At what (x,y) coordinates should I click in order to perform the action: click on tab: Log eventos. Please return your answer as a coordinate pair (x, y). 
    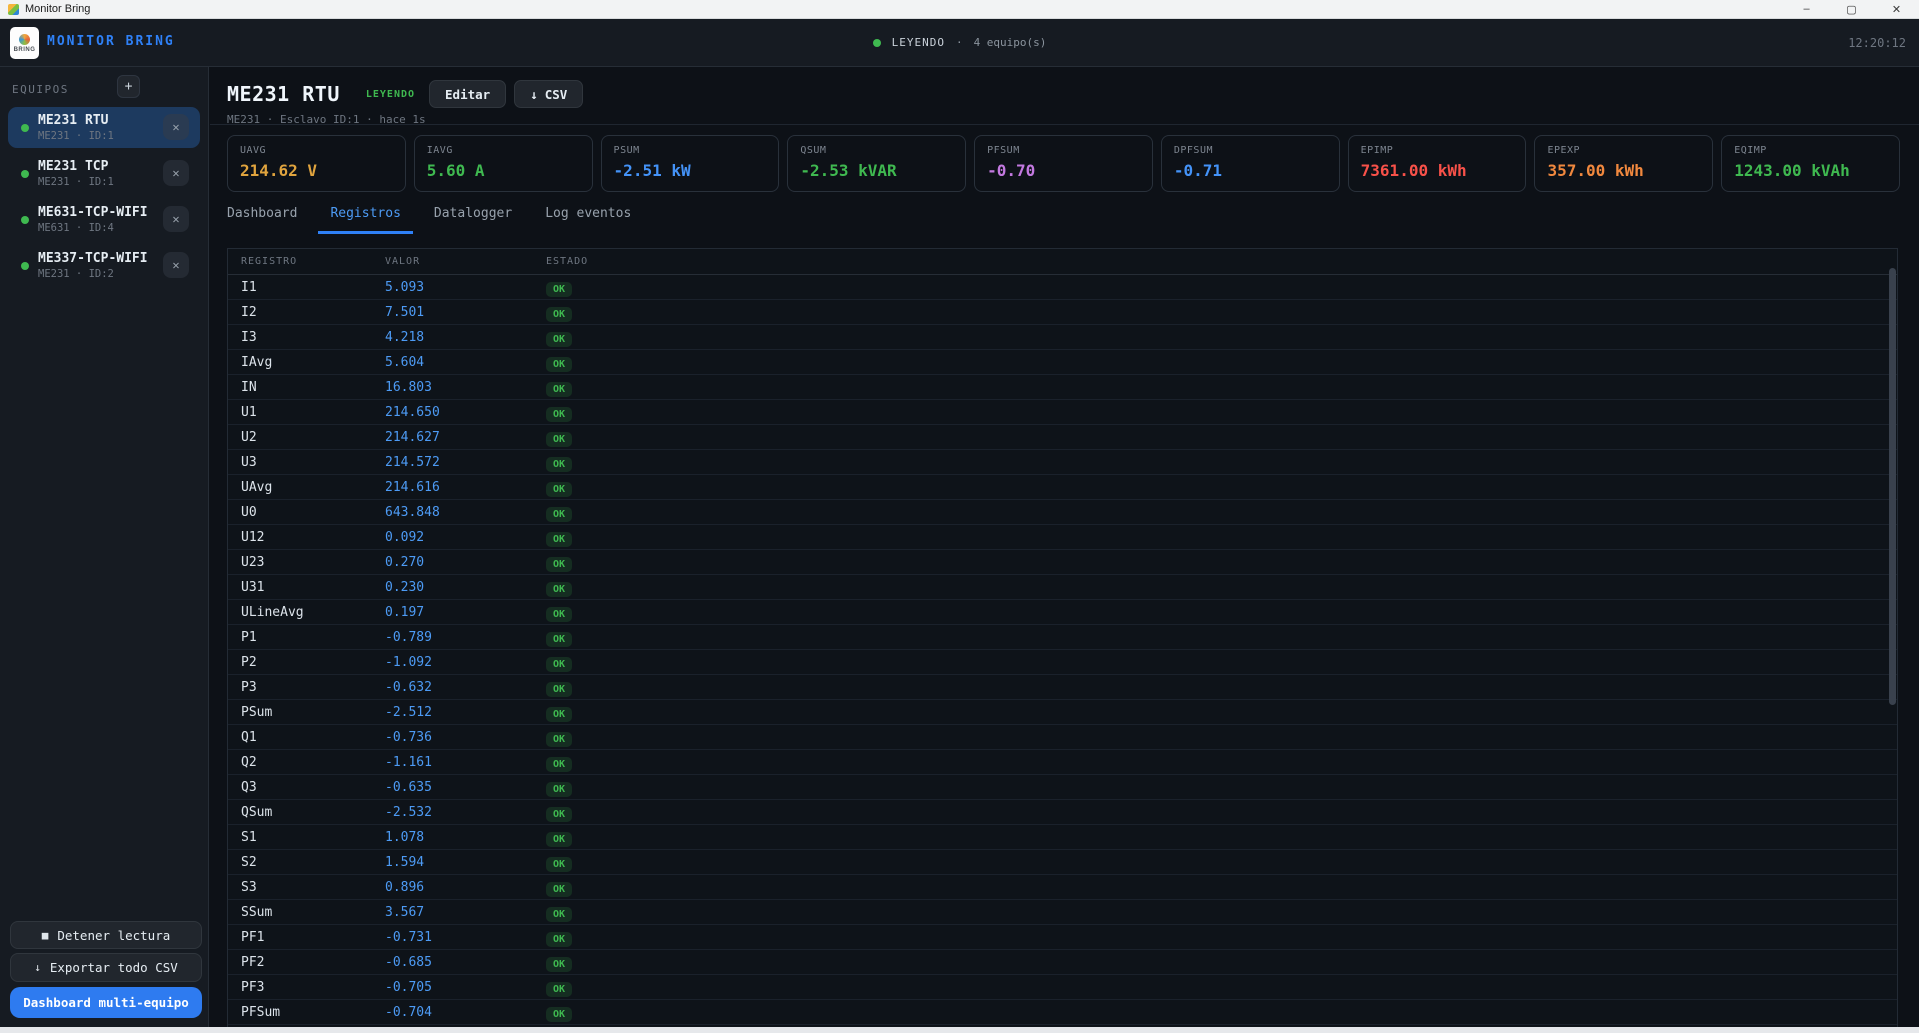
    Looking at the image, I should click on (588, 214).